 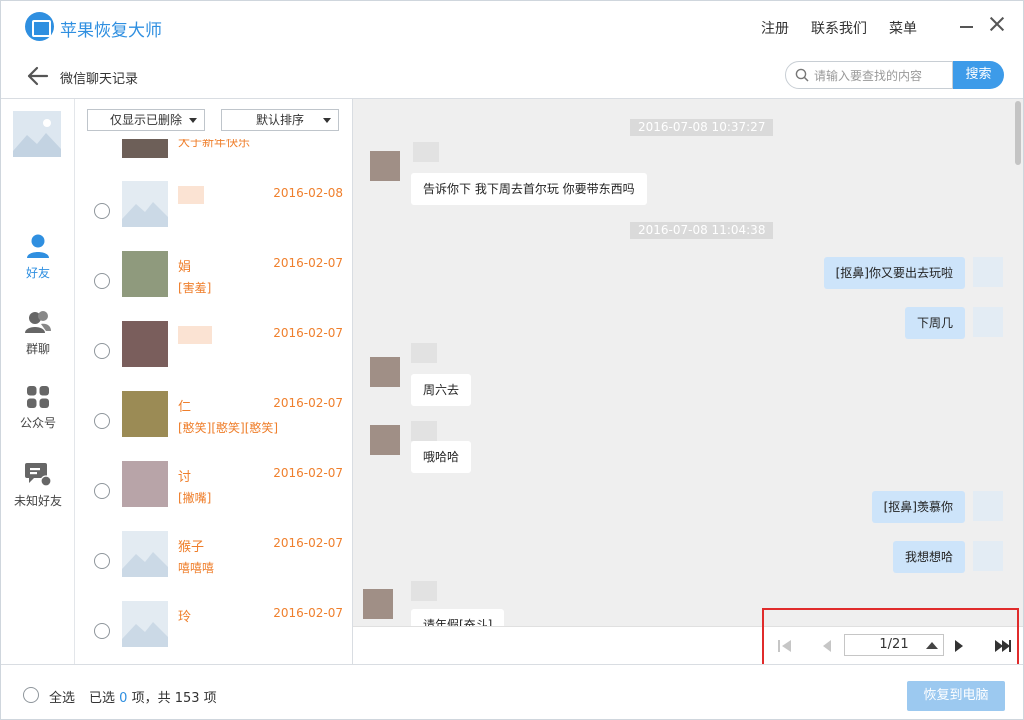 I want to click on register-link: 注册, so click(x=775, y=28).